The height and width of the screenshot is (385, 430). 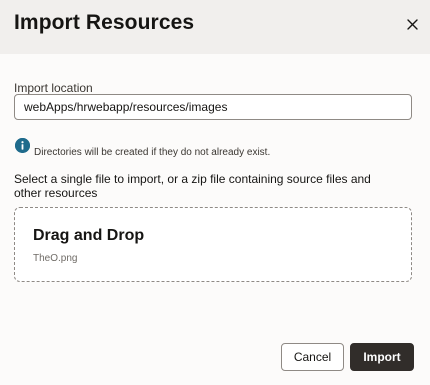 I want to click on close-icon, so click(x=412, y=24).